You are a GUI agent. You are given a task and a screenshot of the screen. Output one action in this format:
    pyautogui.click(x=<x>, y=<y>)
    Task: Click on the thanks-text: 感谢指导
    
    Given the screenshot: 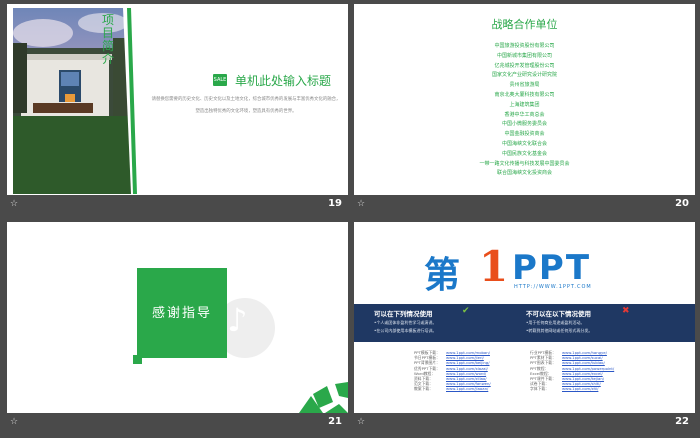 What is the action you would take?
    pyautogui.click(x=181, y=313)
    